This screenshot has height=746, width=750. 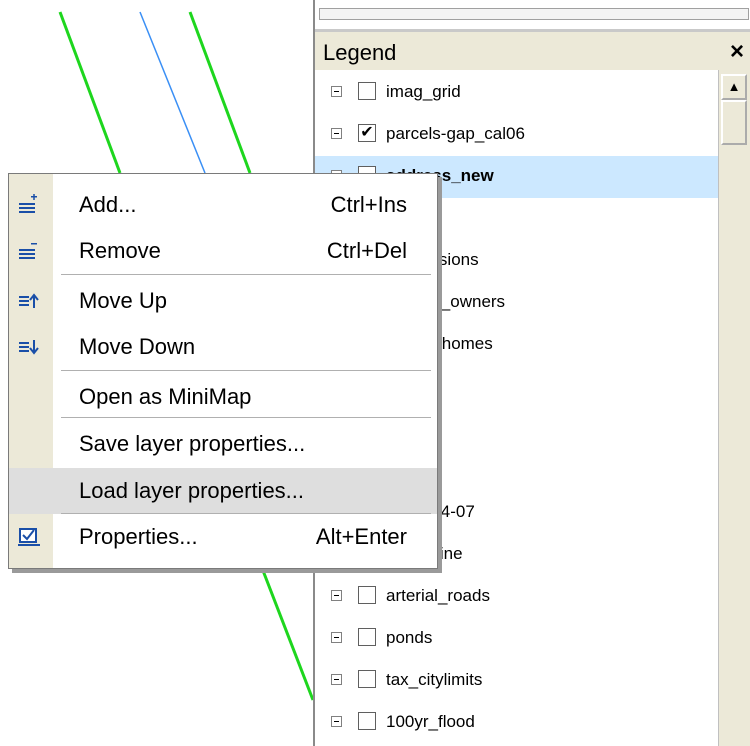 What do you see at coordinates (737, 52) in the screenshot?
I see `close-icon: ×` at bounding box center [737, 52].